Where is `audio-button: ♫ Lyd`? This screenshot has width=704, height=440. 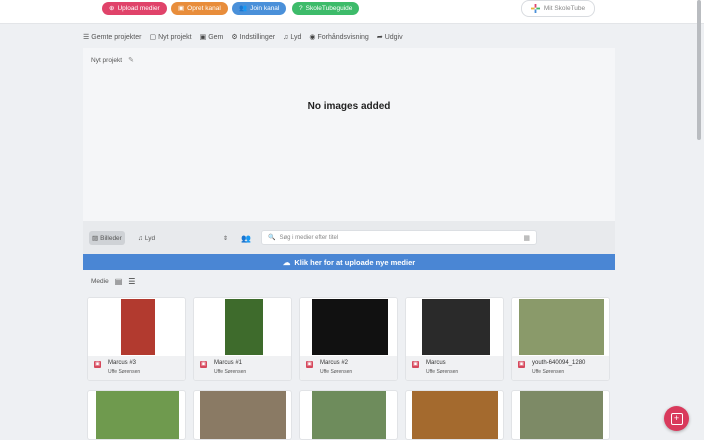 audio-button: ♫ Lyd is located at coordinates (292, 37).